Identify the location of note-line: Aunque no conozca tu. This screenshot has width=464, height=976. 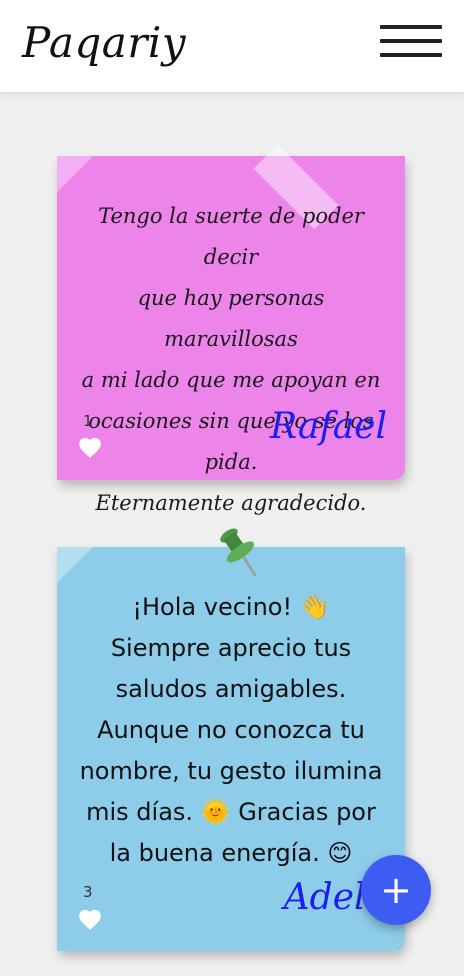
(231, 730).